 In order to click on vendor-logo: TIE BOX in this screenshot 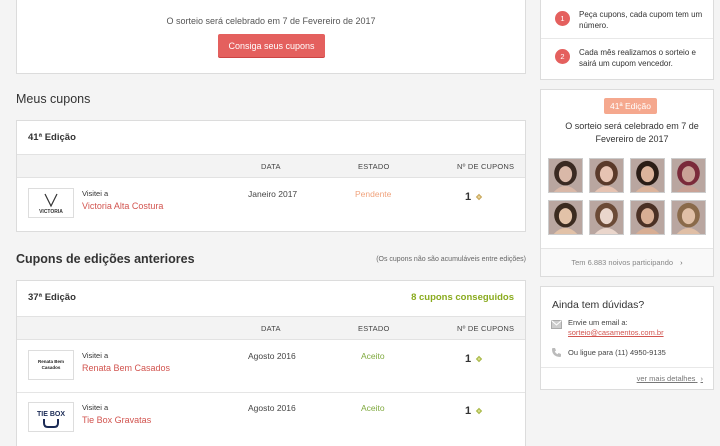, I will do `click(51, 417)`.